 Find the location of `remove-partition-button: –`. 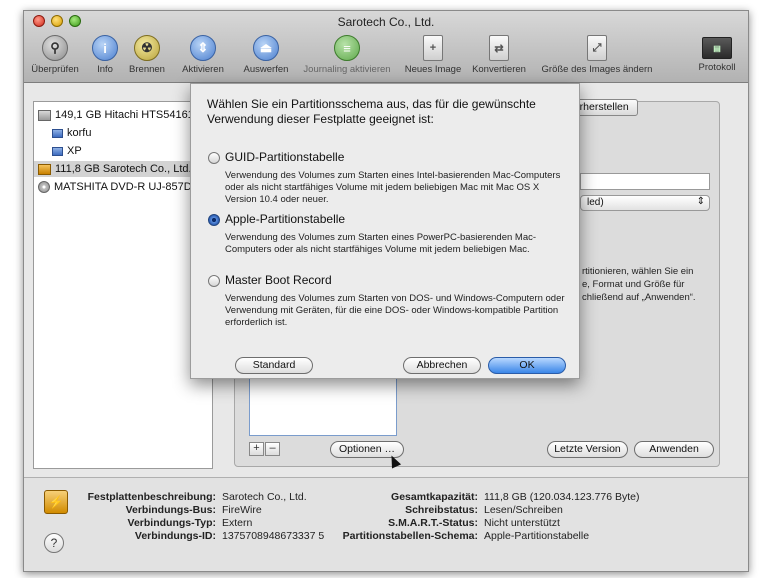

remove-partition-button: – is located at coordinates (272, 449).